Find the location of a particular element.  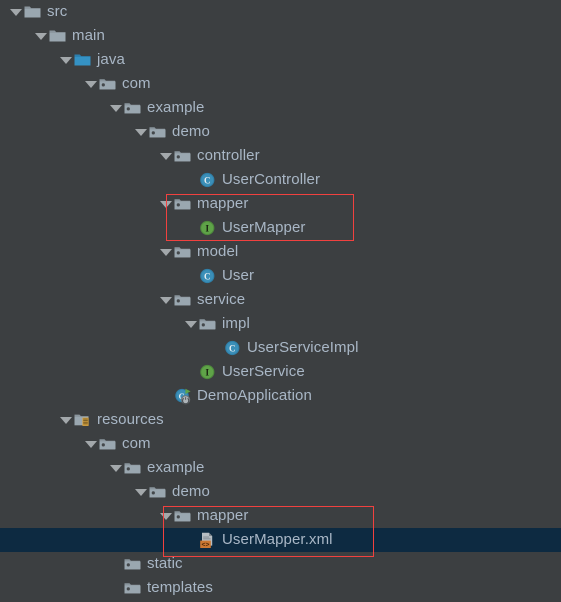

tree-row: java is located at coordinates (280, 60).